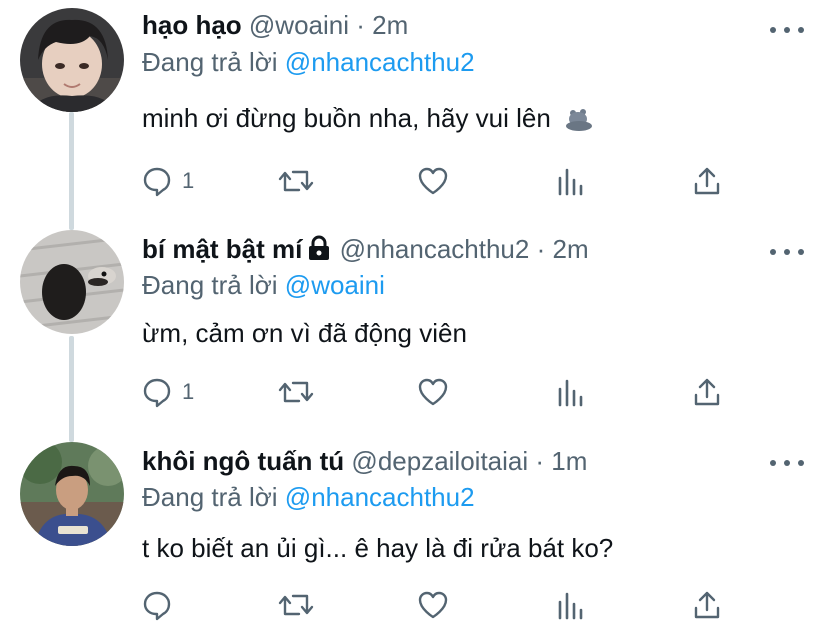 The height and width of the screenshot is (635, 828). Describe the element at coordinates (304, 333) in the screenshot. I see `tweet-text: ừm, cảm ơn vì đã động viên` at that location.